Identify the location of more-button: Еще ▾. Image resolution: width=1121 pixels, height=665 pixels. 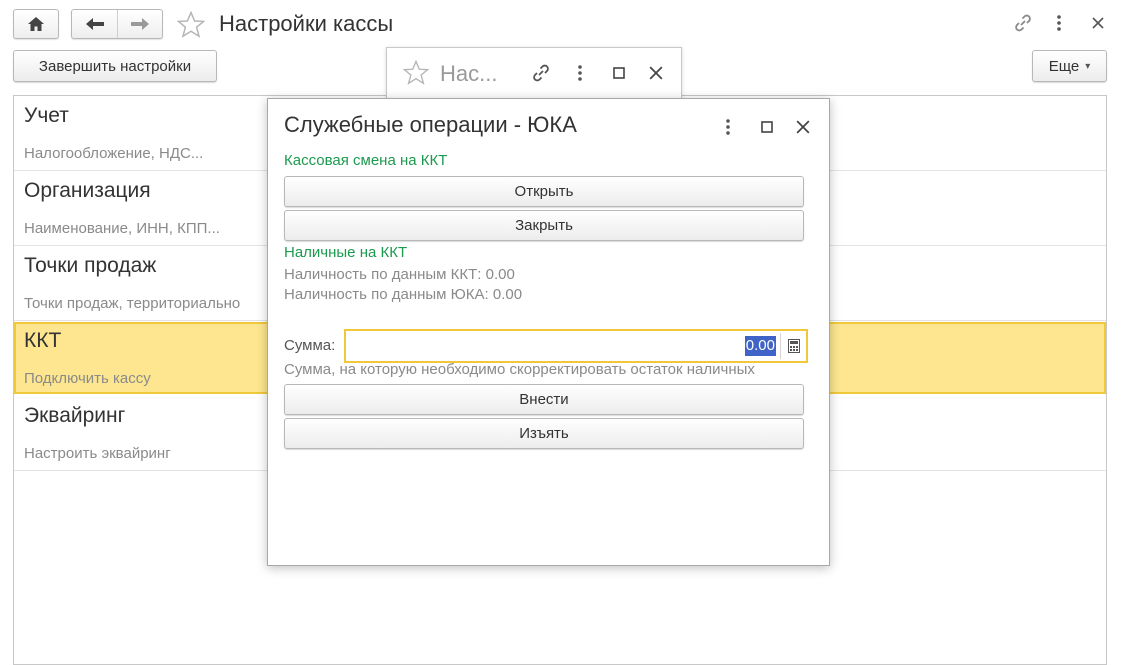
(1069, 66).